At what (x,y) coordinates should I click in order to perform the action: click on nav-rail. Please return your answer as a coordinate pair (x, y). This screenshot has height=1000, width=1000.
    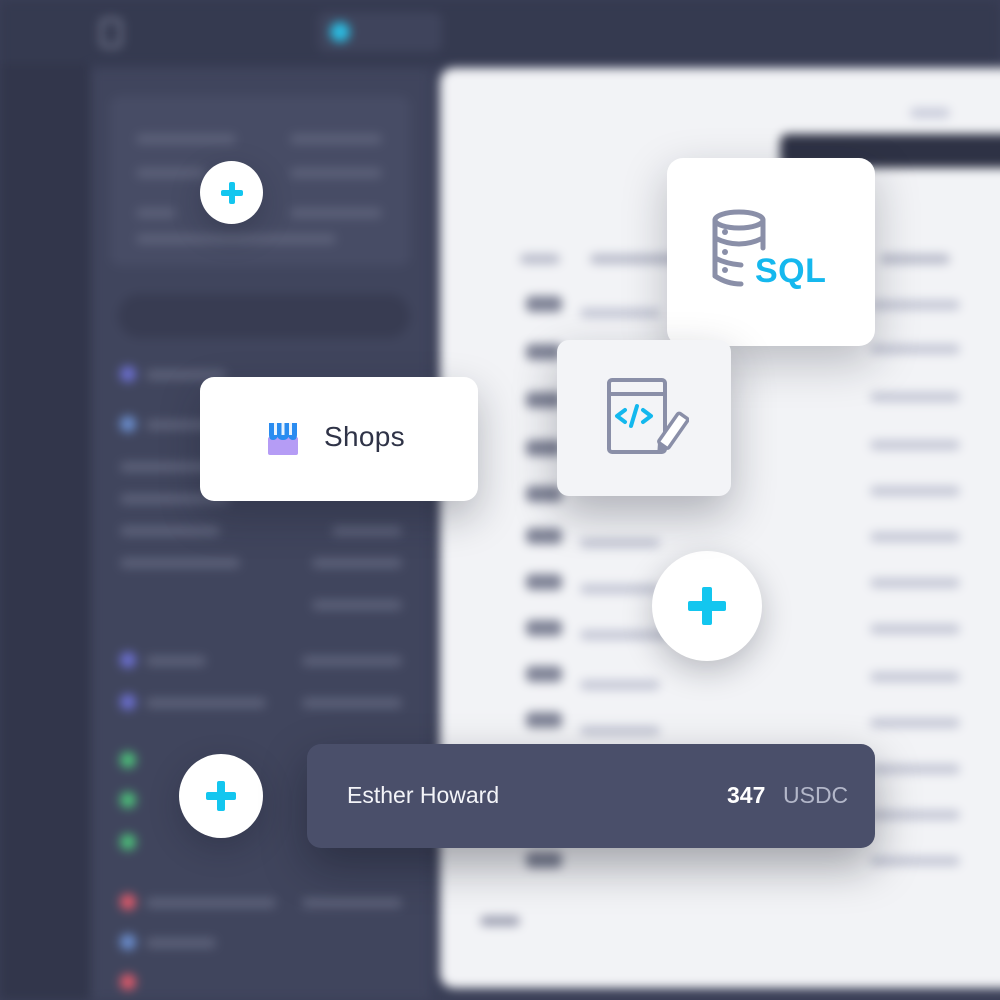
    Looking at the image, I should click on (45, 500).